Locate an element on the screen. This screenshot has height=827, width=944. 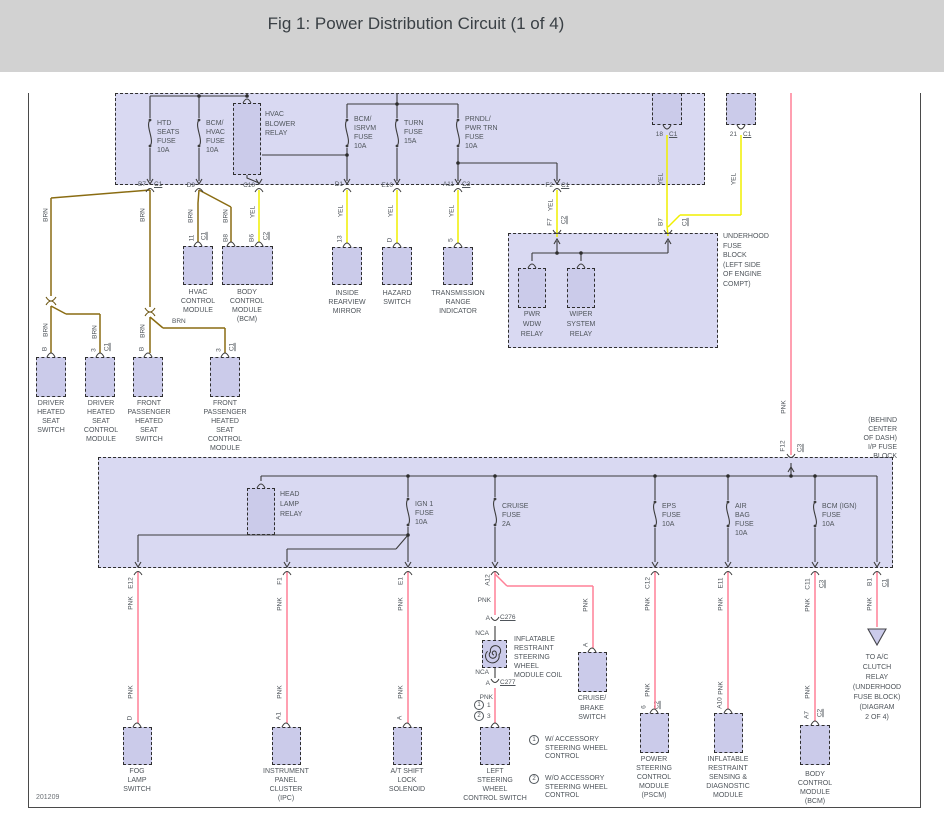
splice-symbols is located at coordinates (100, 306).